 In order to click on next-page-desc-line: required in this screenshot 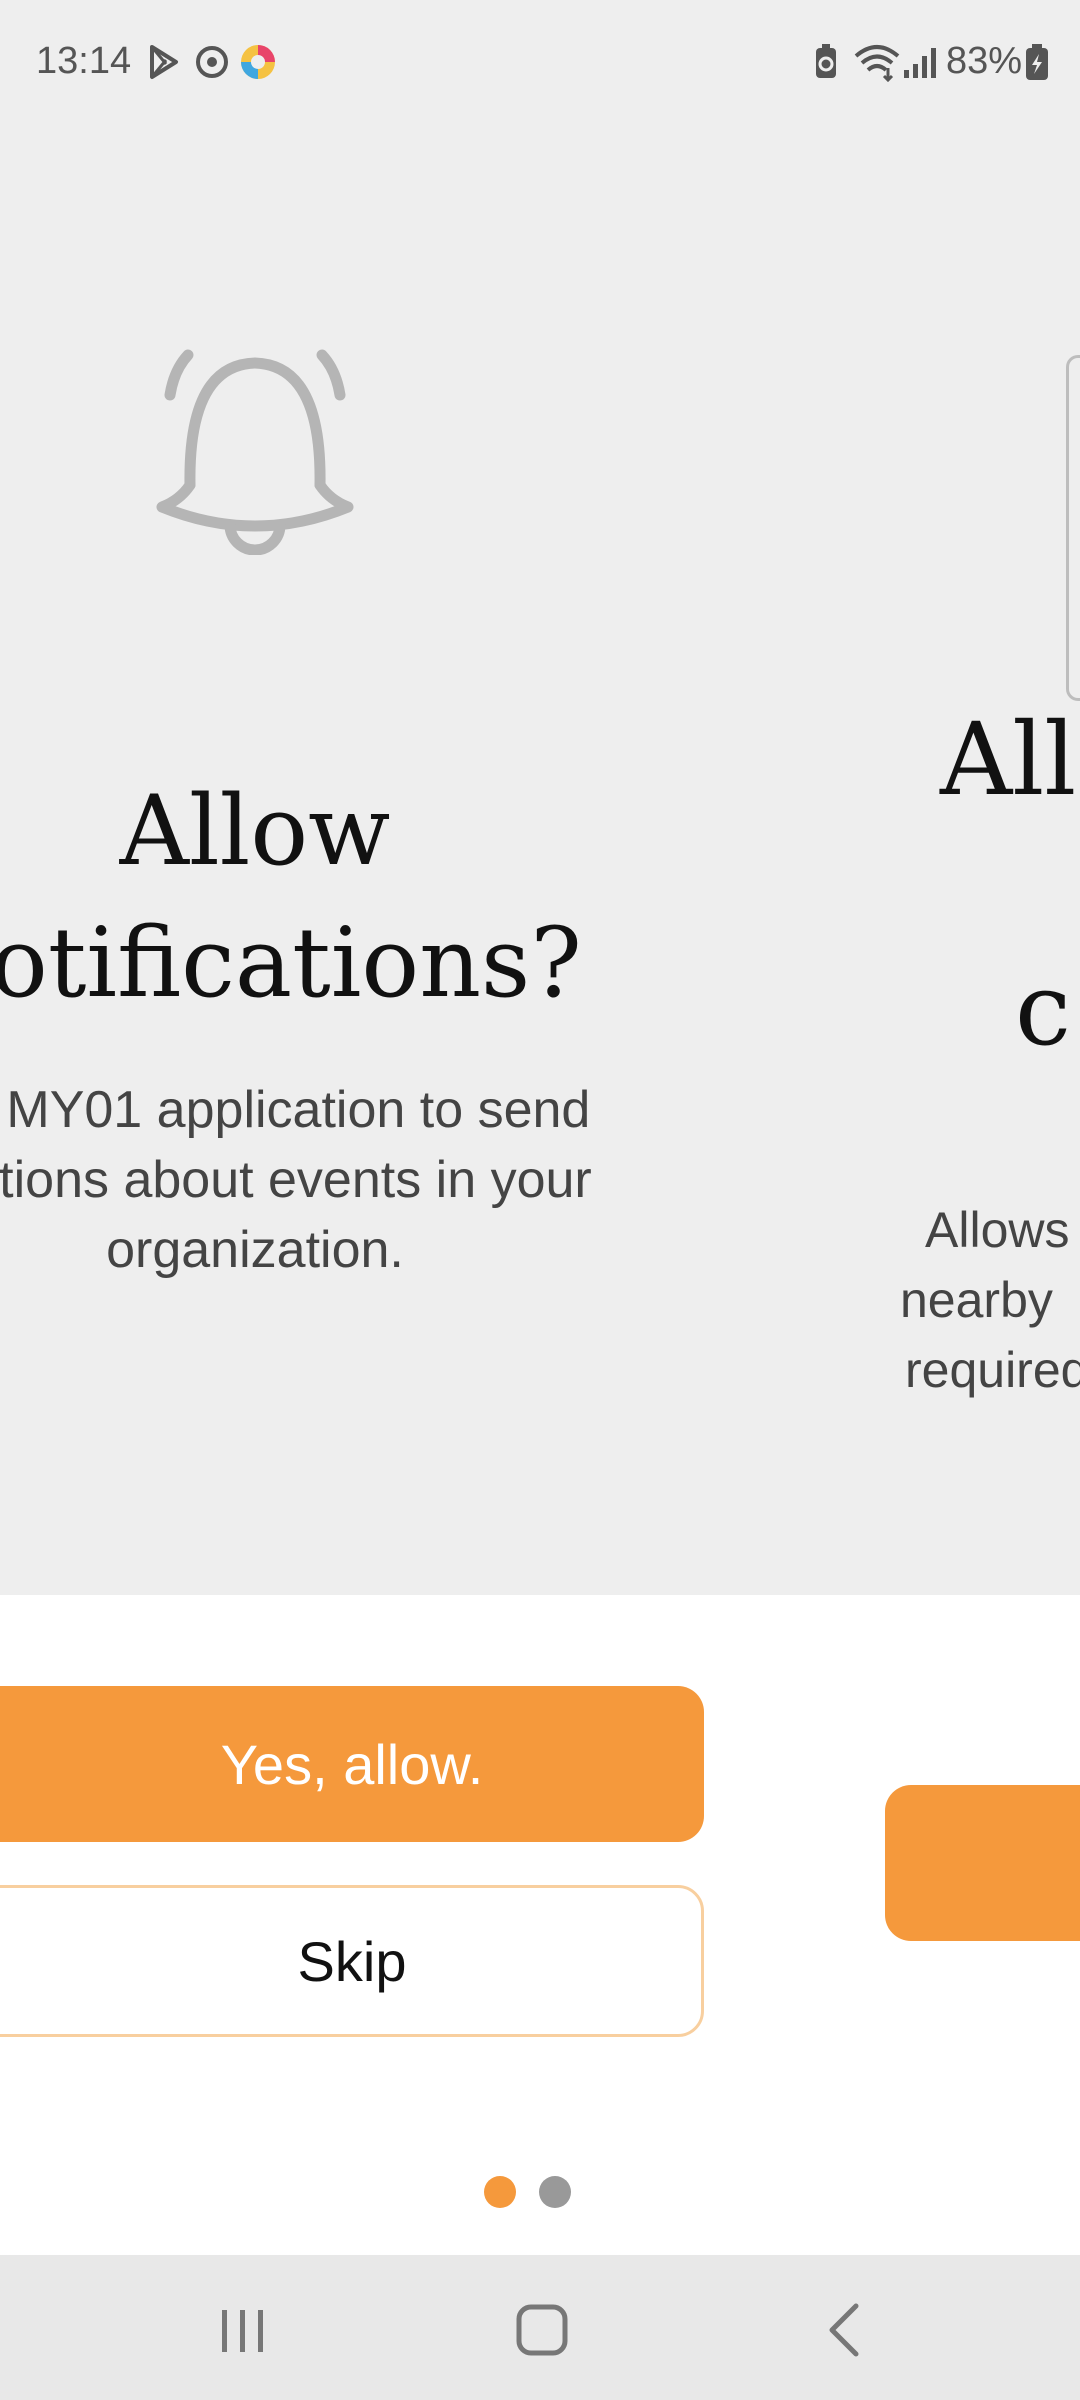, I will do `click(992, 1370)`.